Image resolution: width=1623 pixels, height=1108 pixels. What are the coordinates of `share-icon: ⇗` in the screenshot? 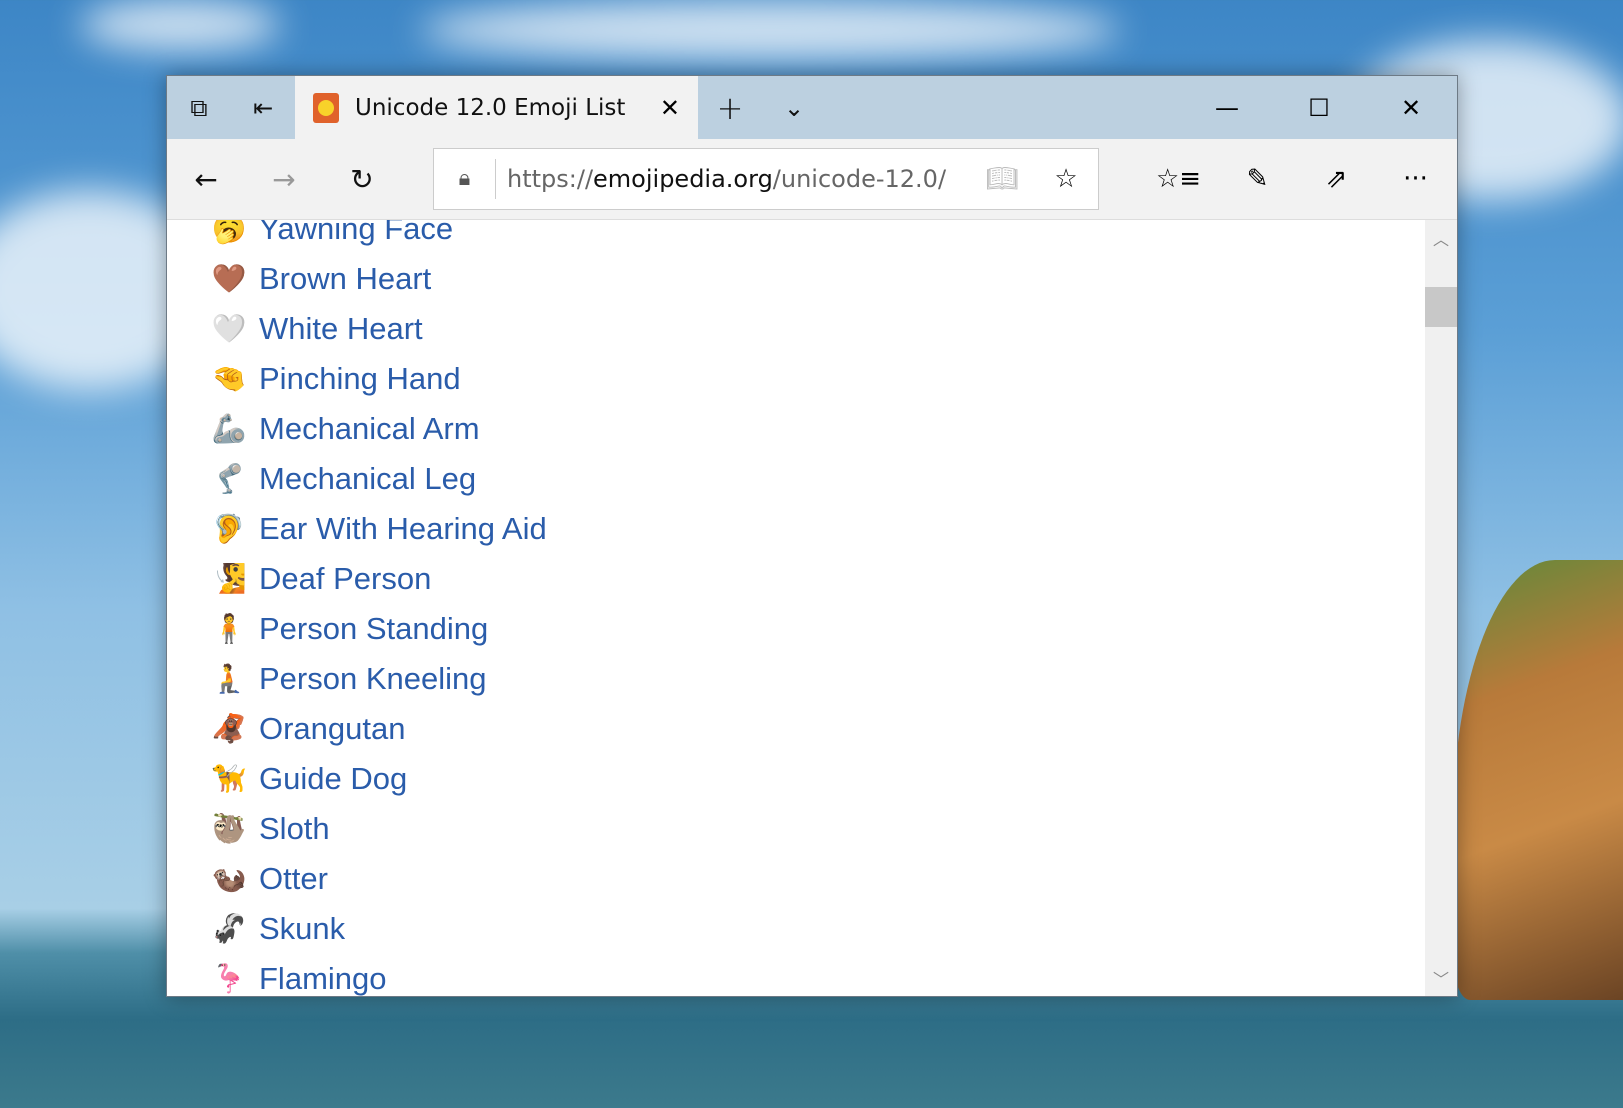 It's located at (1336, 179).